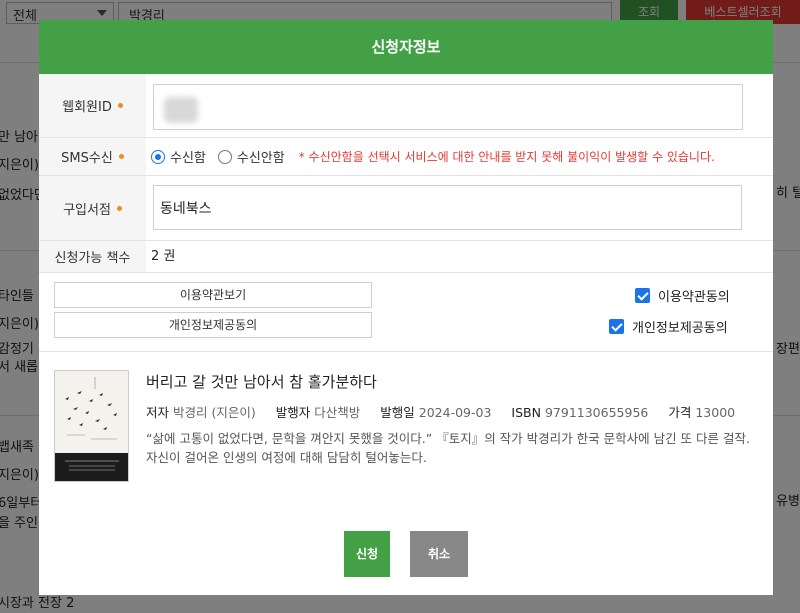 This screenshot has height=613, width=800. Describe the element at coordinates (447, 207) in the screenshot. I see `store-input: 동네북스` at that location.